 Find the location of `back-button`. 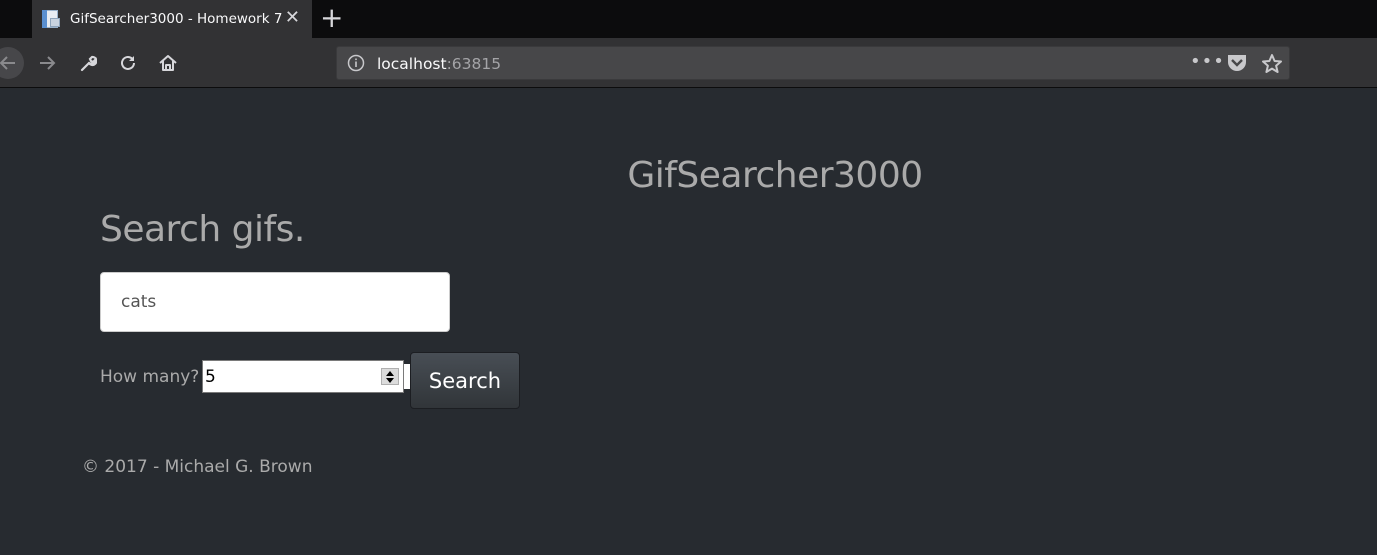

back-button is located at coordinates (12, 63).